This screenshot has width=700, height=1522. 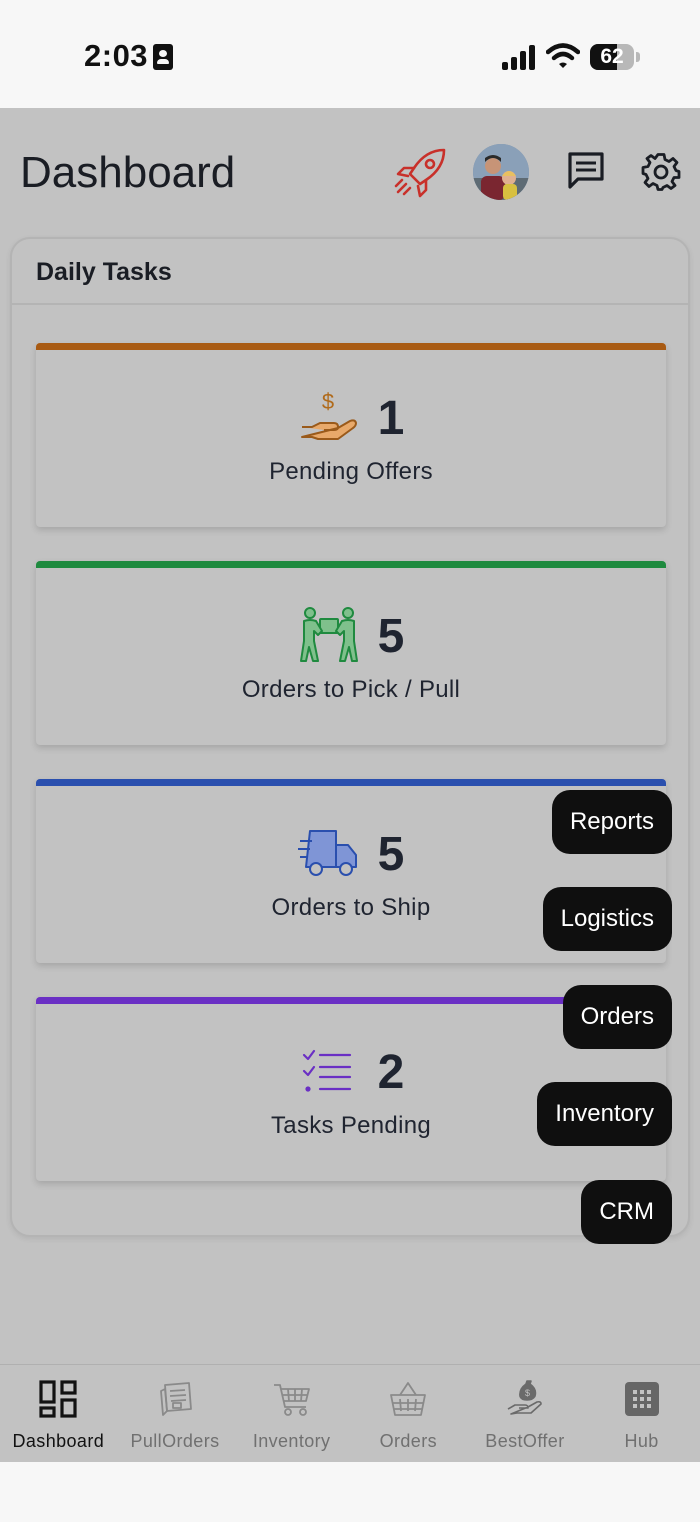 I want to click on tab-dashboard: Dashboard, so click(x=58, y=1414).